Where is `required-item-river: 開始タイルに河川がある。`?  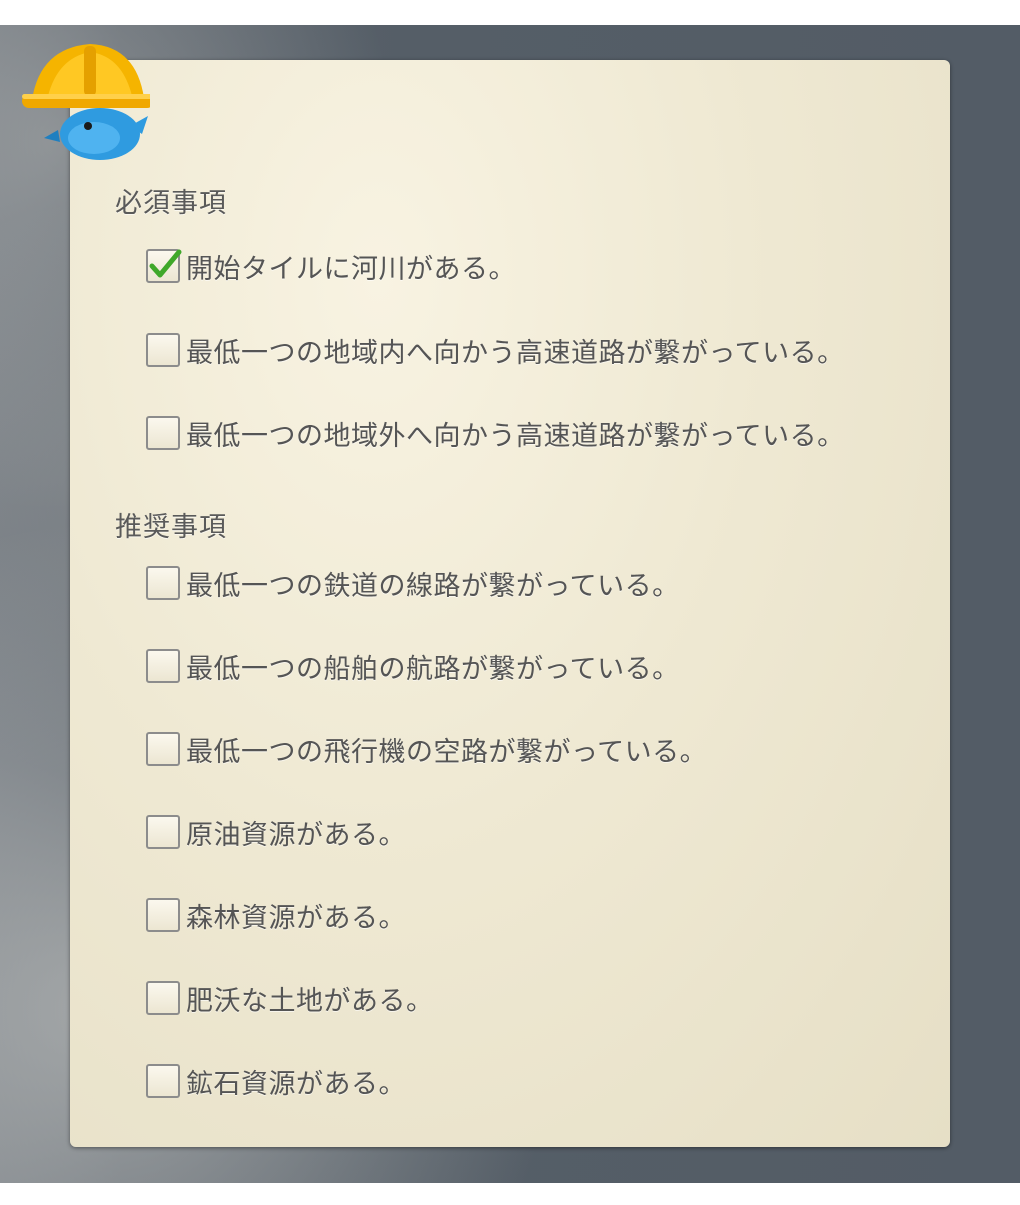
required-item-river: 開始タイルに河川がある。 is located at coordinates (331, 266).